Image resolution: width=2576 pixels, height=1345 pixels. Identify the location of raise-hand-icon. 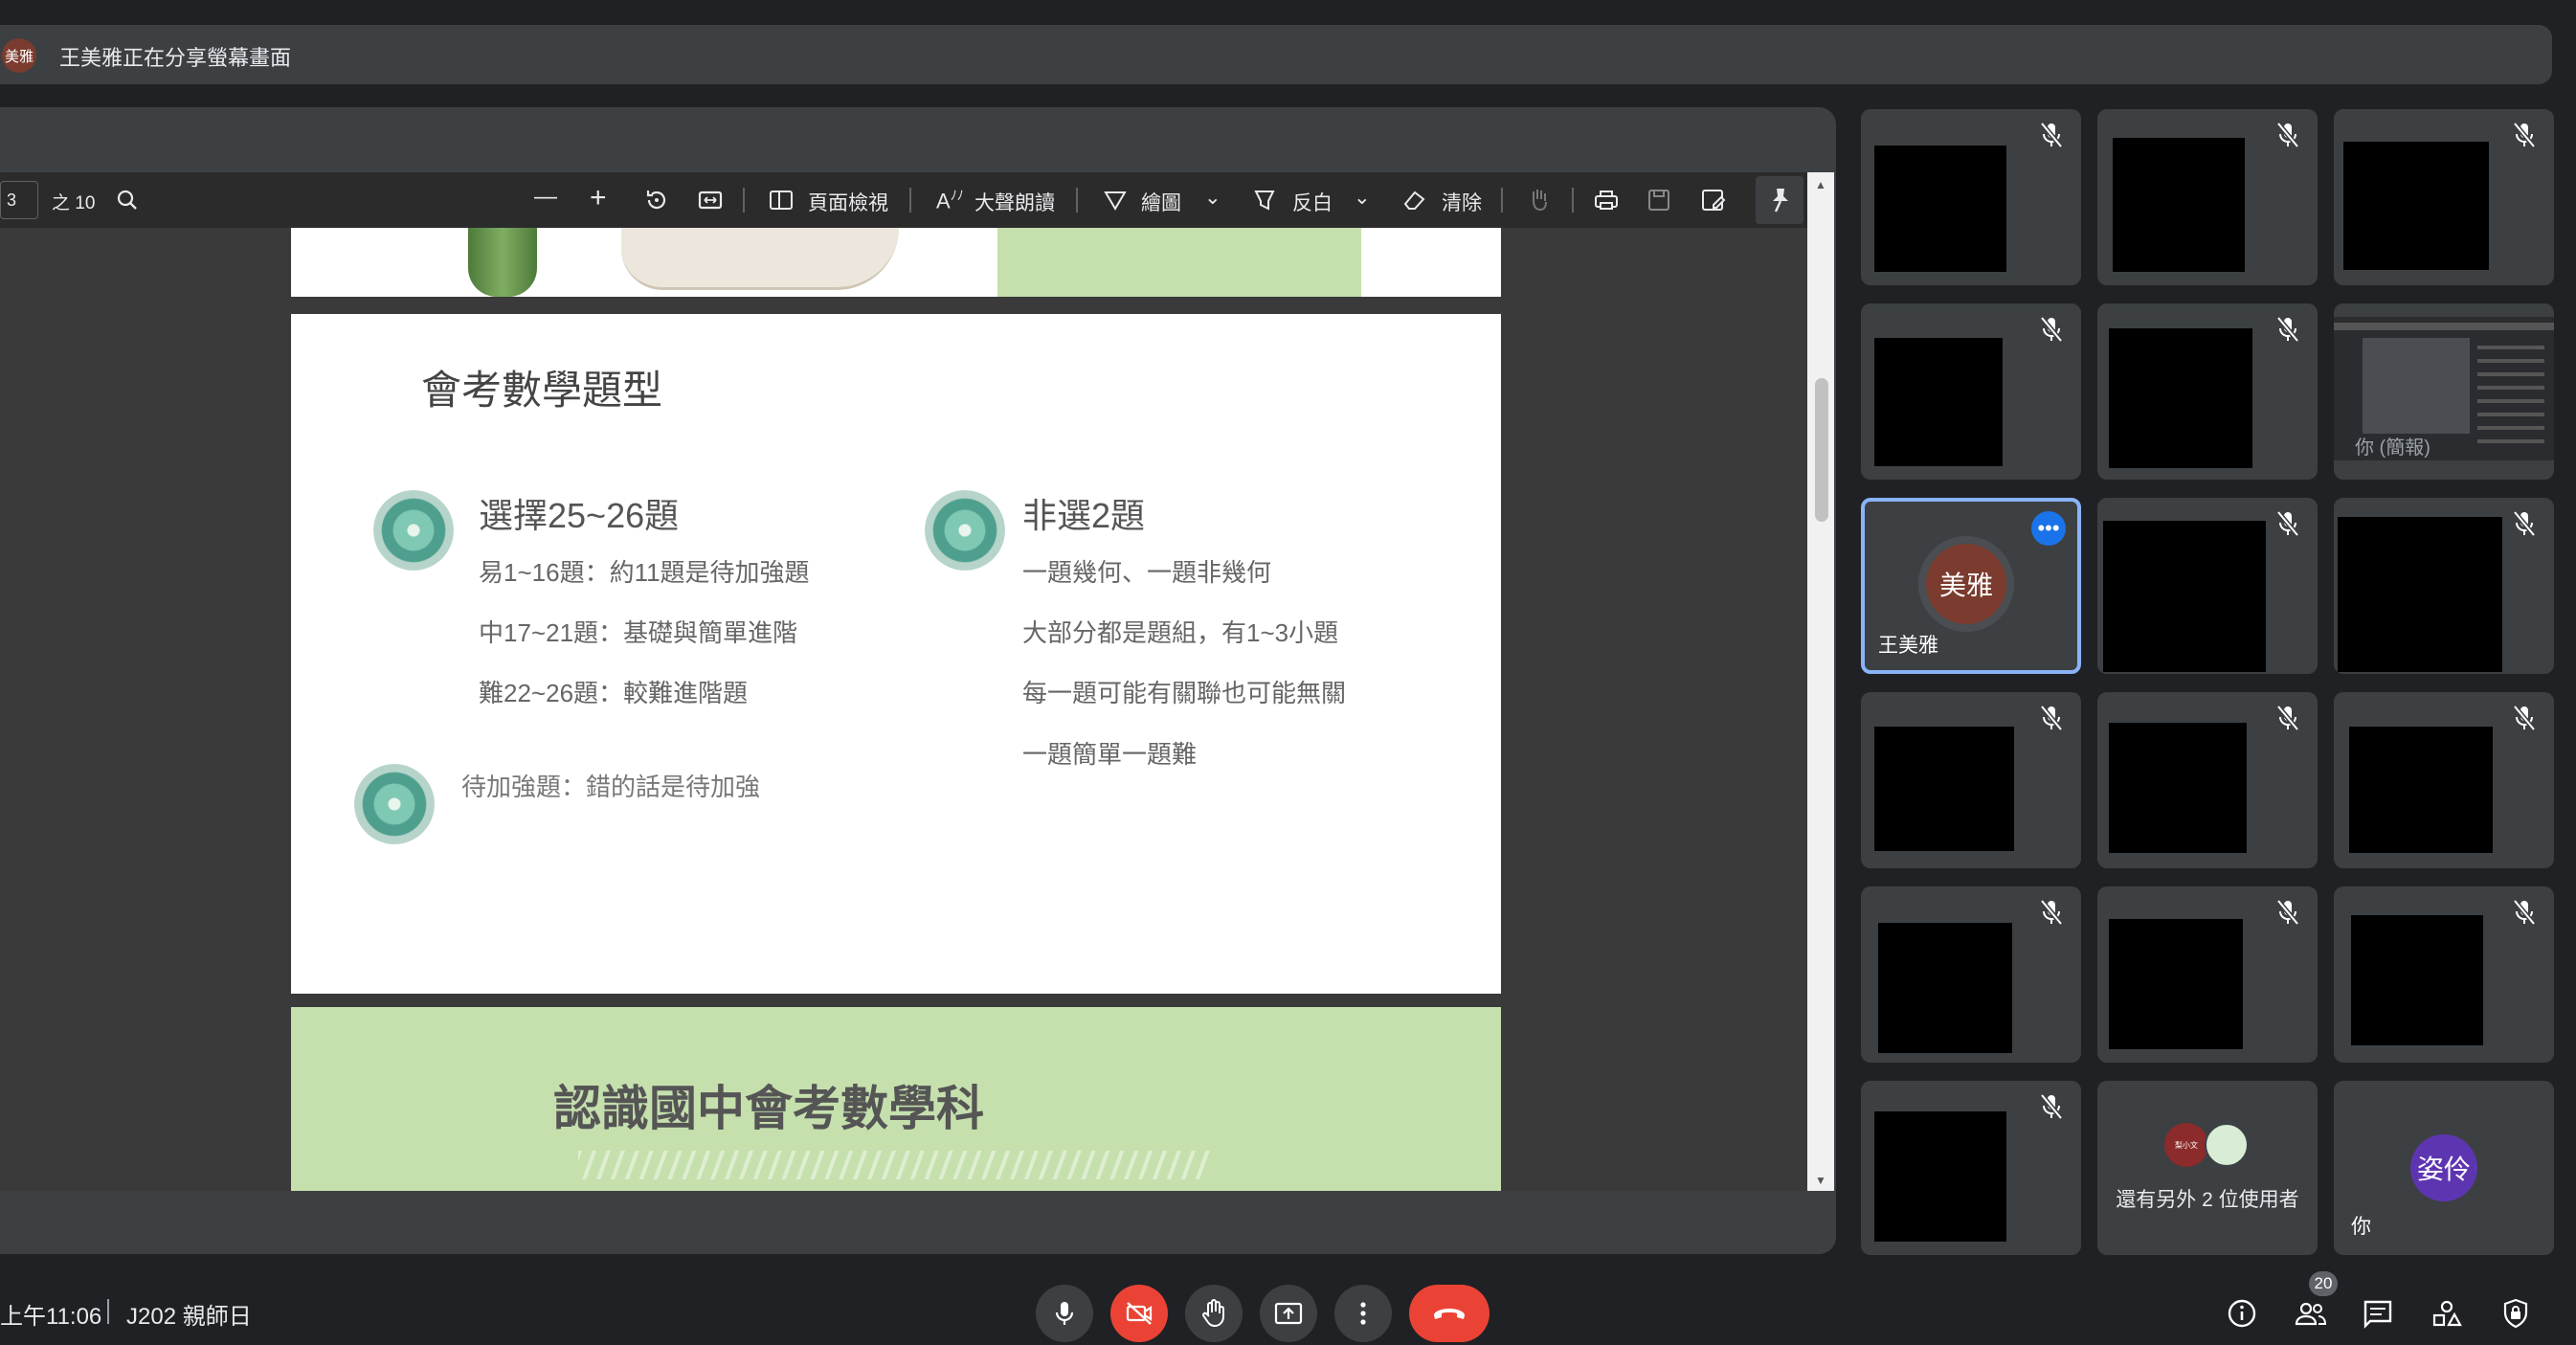
(1213, 1313).